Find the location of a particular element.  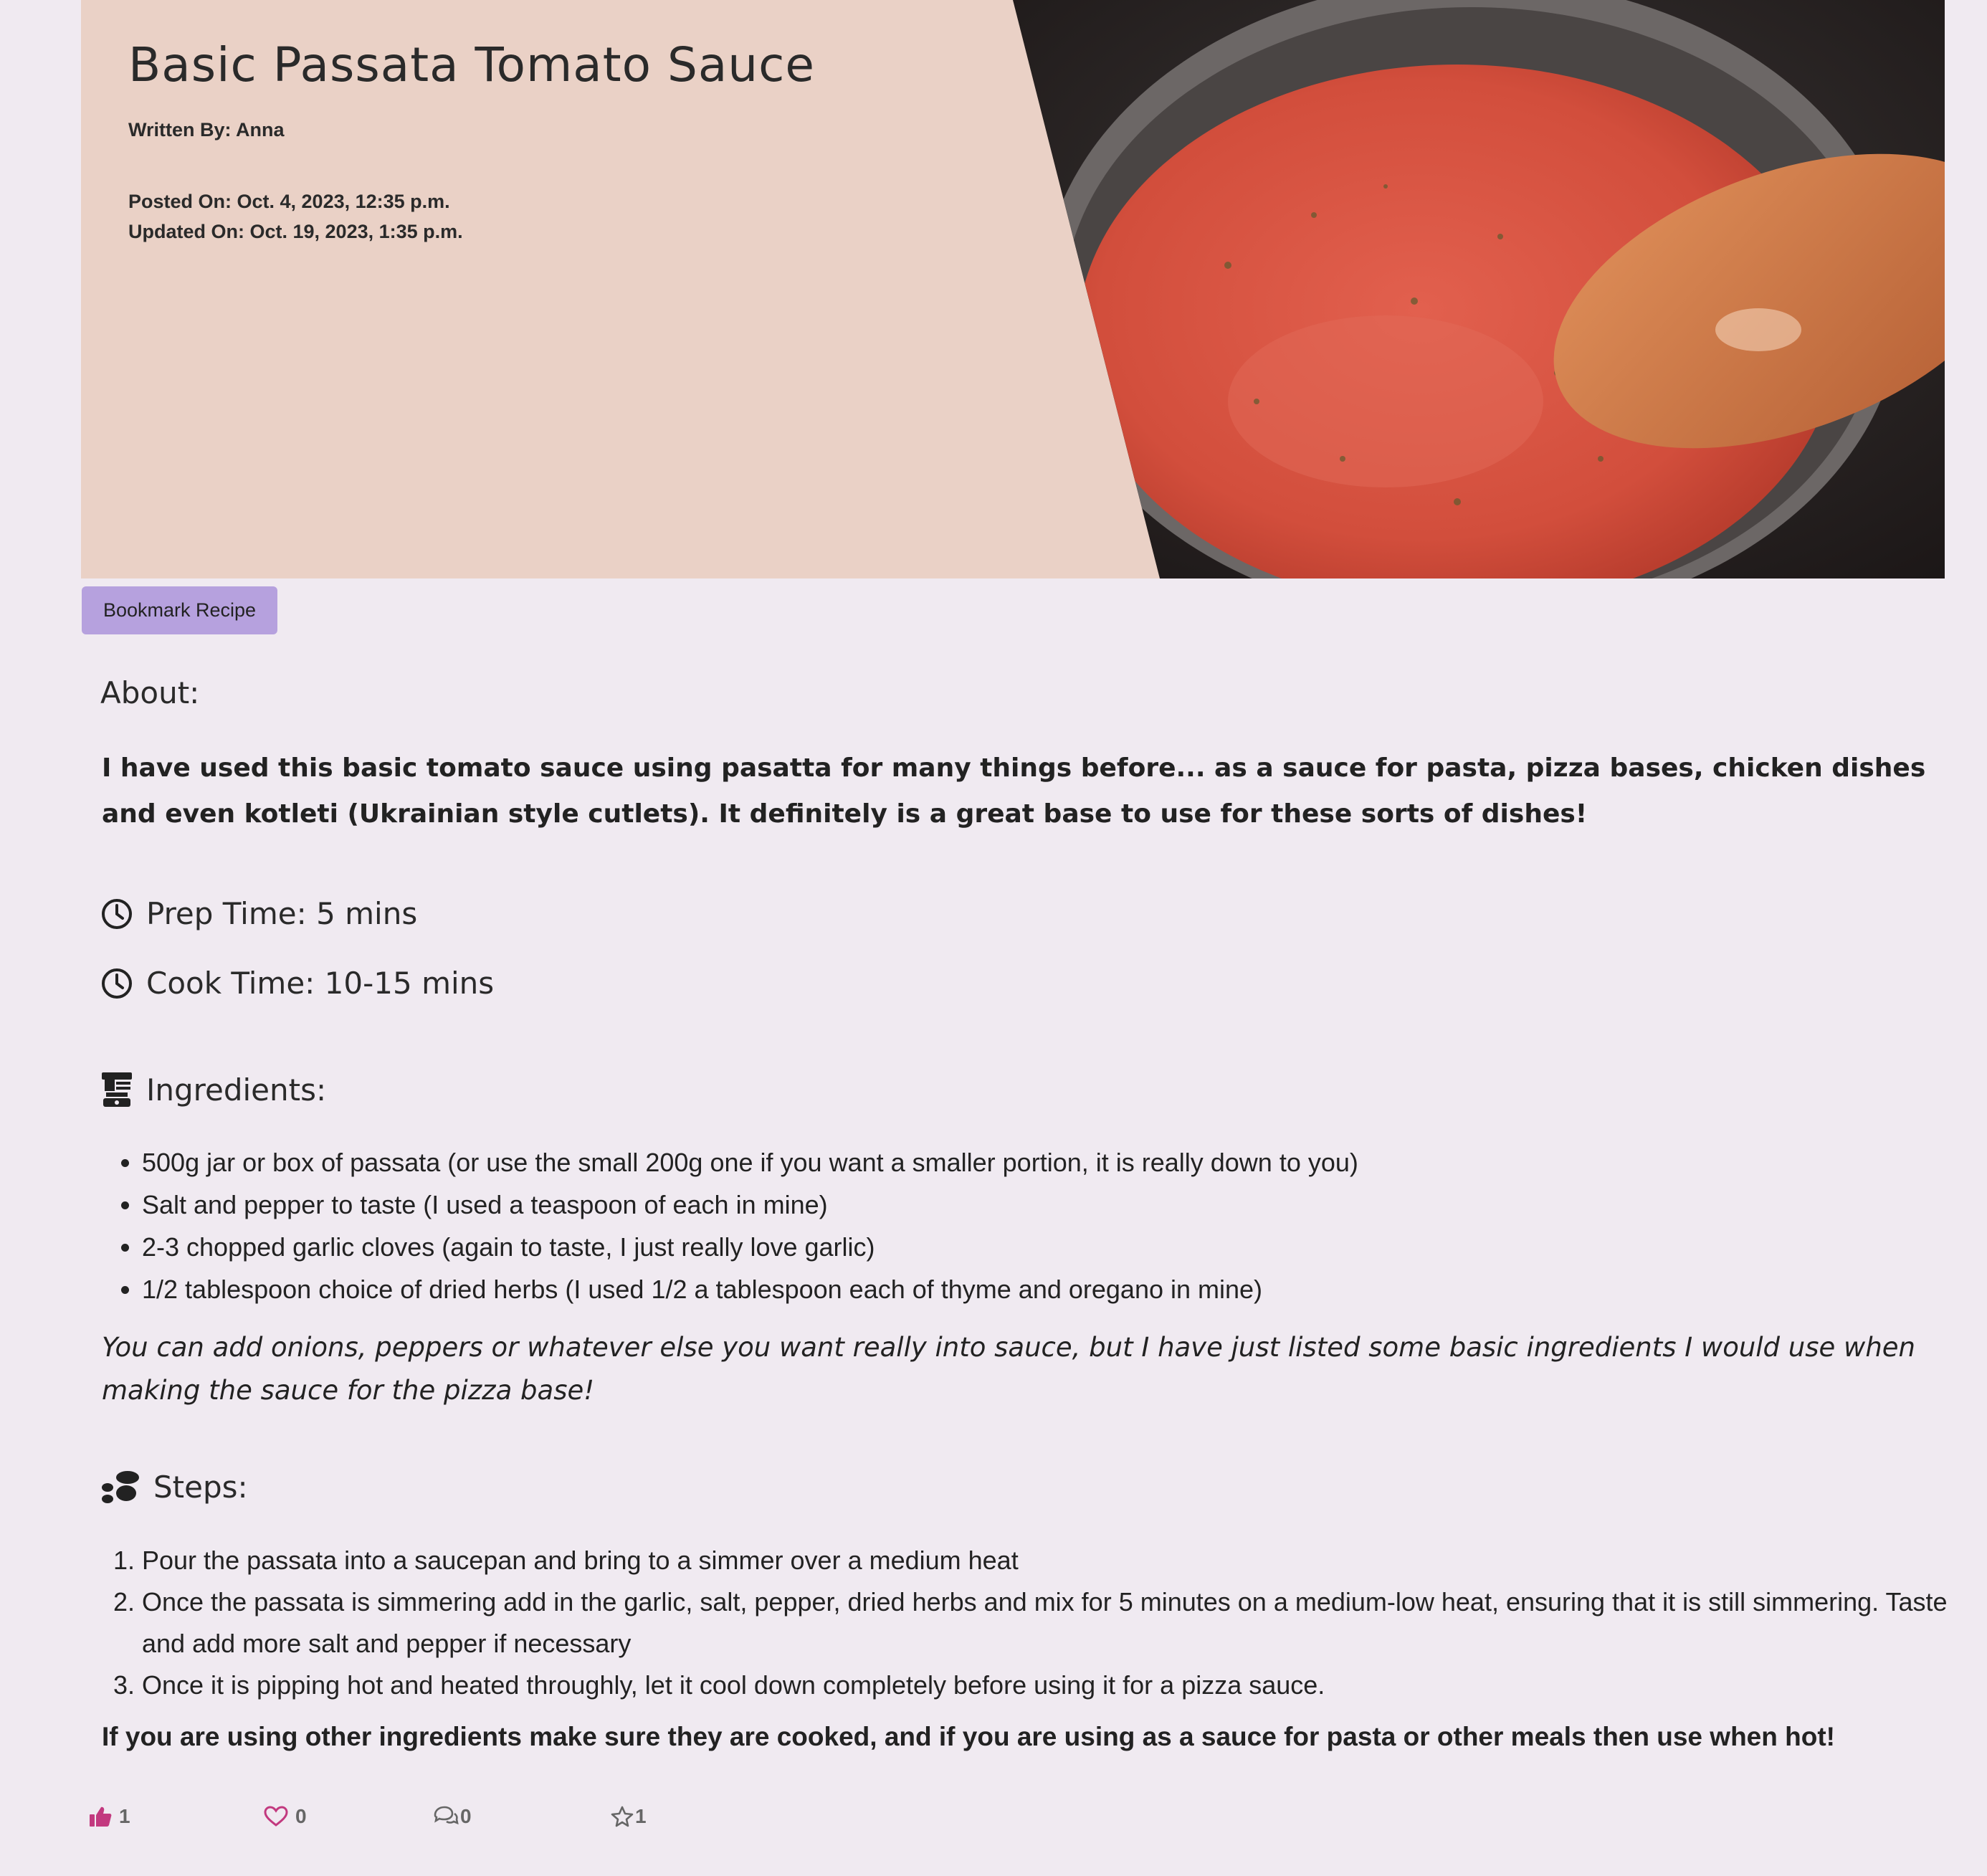

steps-heading-label: Steps: is located at coordinates (200, 1487).